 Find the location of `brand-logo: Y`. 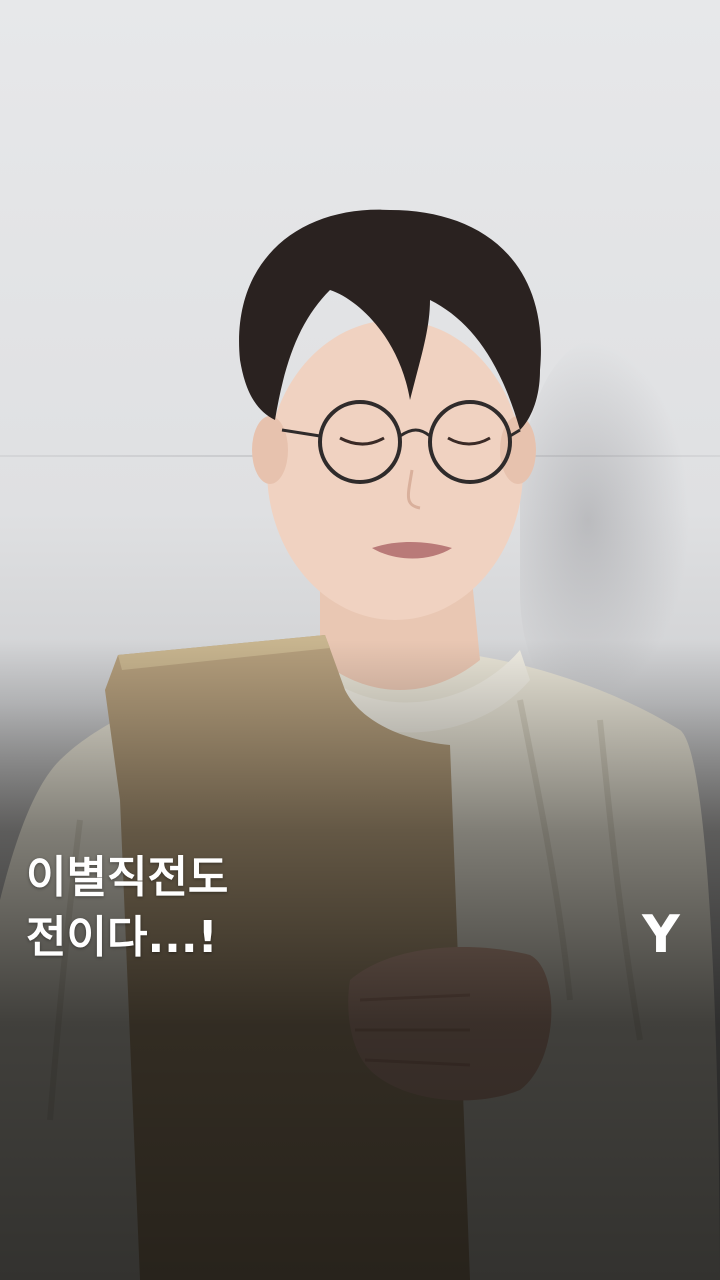

brand-logo: Y is located at coordinates (661, 935).